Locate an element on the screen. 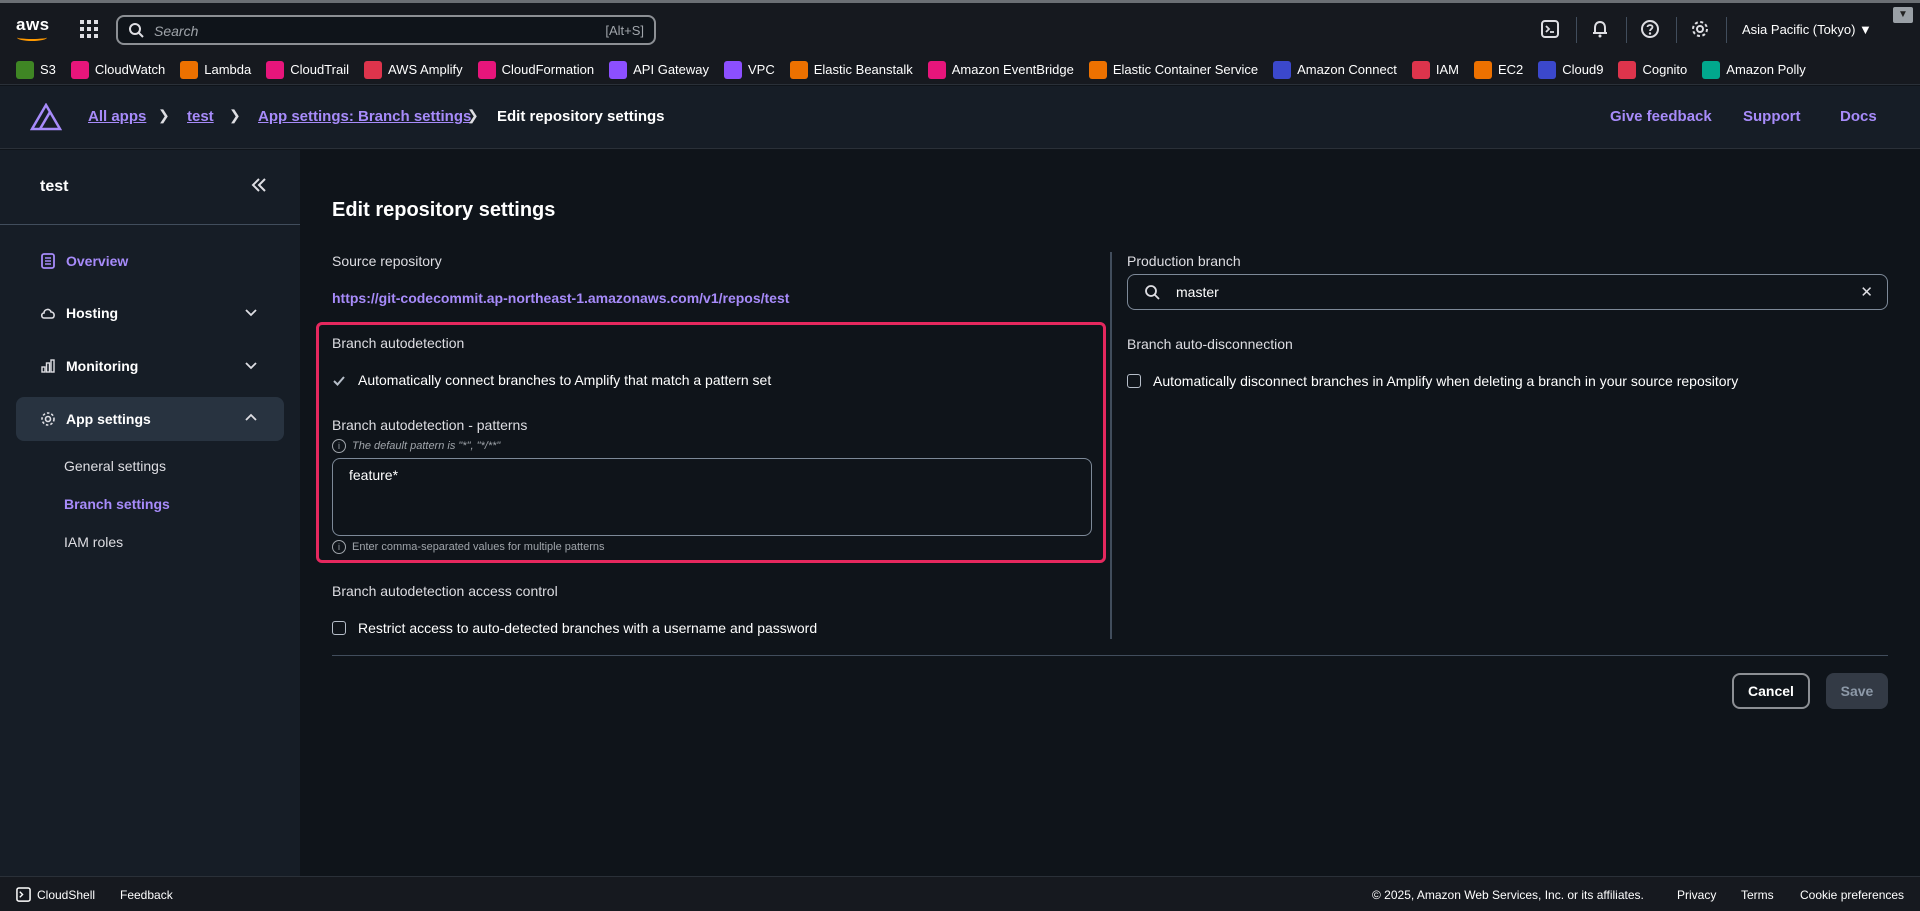  sidebar-item-general-settings: General settings is located at coordinates (115, 466).